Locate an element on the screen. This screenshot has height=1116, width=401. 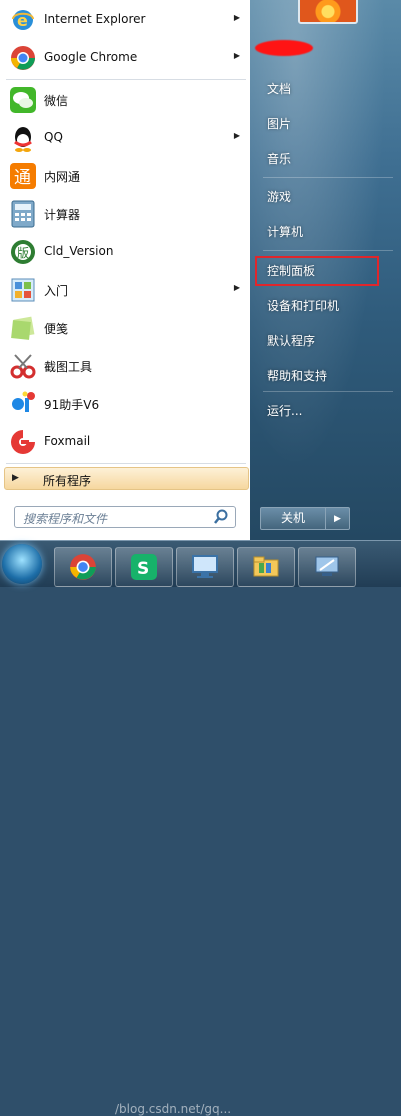
program-label: 截图工具 is located at coordinates (68, 367).